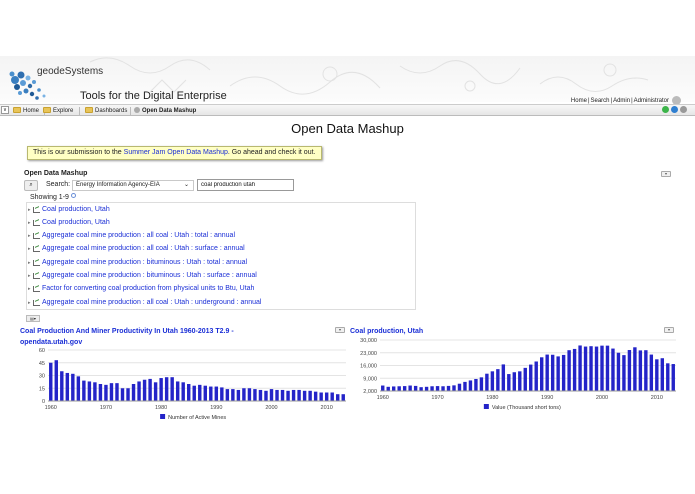 Image resolution: width=695 pixels, height=494 pixels. Describe the element at coordinates (5, 110) in the screenshot. I see `nav-toggle-icon: ∨` at that location.